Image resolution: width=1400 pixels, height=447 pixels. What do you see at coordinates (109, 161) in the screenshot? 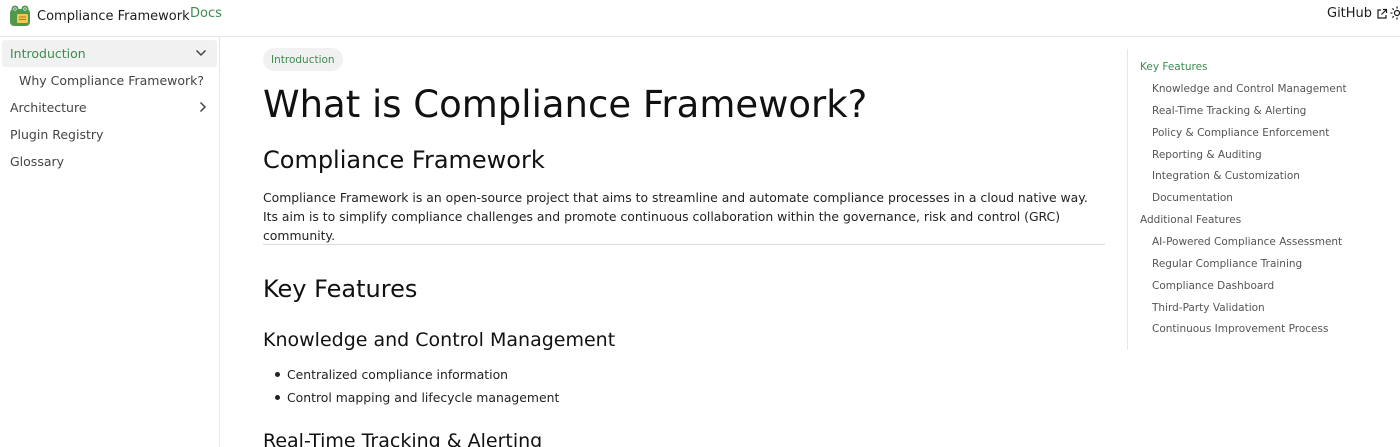
I see `sidebar-item-glossary: Glossary` at bounding box center [109, 161].